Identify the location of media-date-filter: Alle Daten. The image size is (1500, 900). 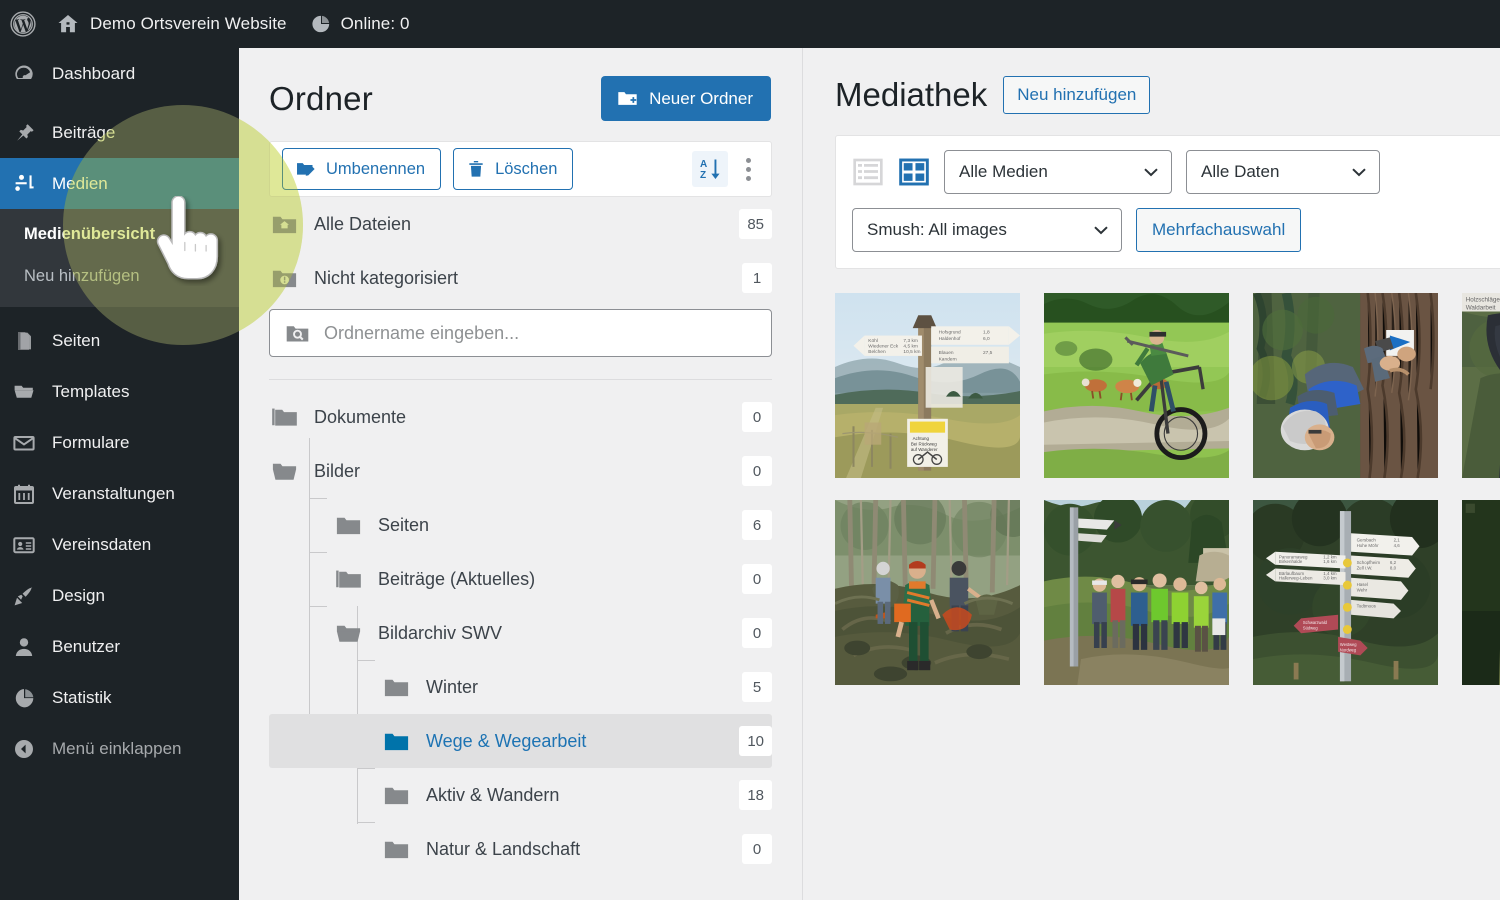
(1283, 172).